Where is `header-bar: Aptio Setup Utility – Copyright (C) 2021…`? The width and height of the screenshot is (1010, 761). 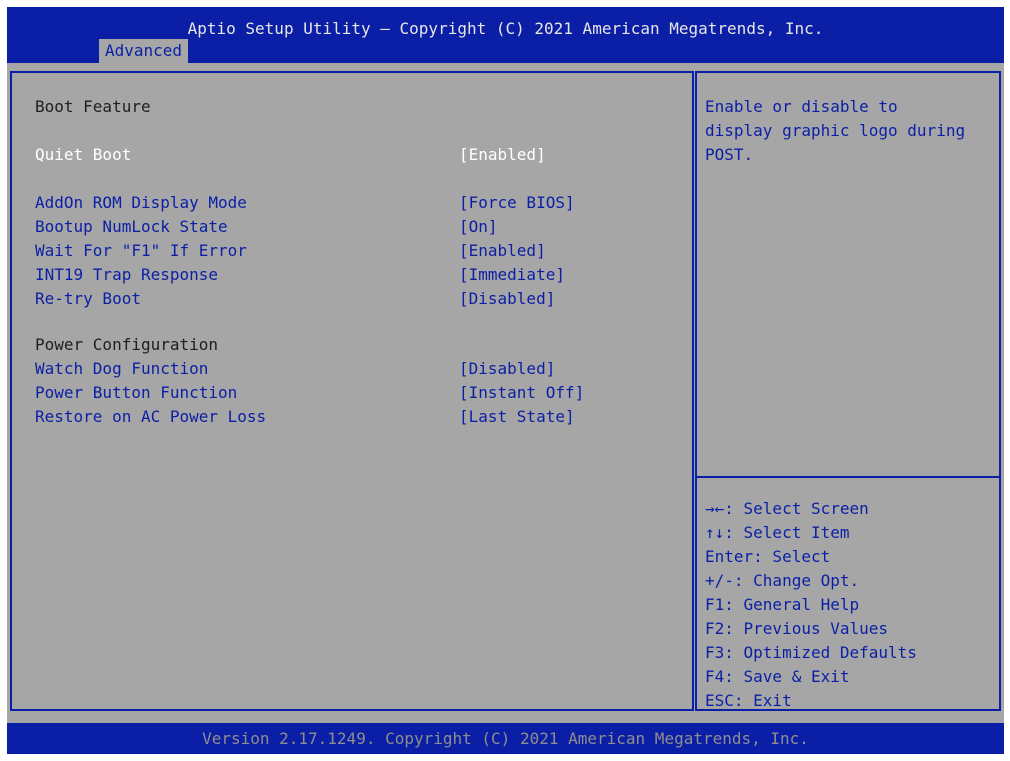
header-bar: Aptio Setup Utility – Copyright (C) 2021… is located at coordinates (505, 35).